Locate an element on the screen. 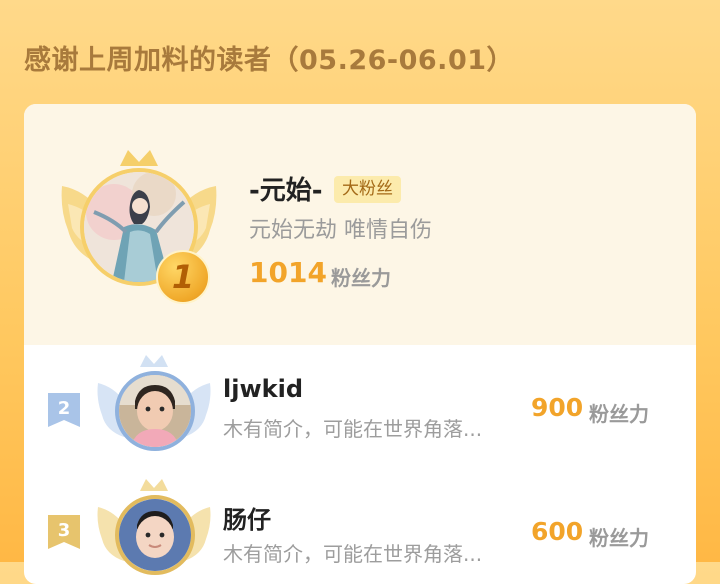  fan-power-value: 900 is located at coordinates (557, 407).